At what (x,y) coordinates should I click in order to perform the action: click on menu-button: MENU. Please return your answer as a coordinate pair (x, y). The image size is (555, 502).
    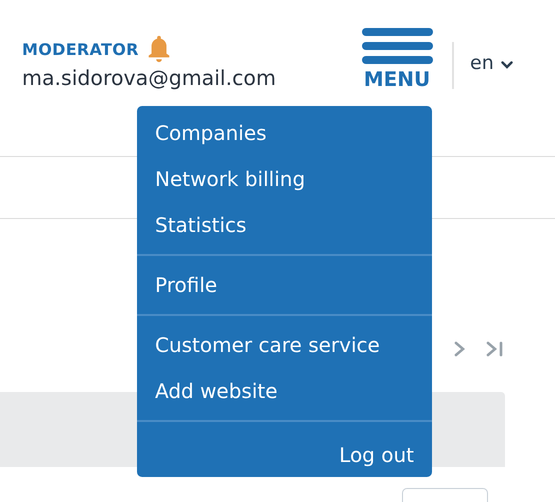
    Looking at the image, I should click on (397, 59).